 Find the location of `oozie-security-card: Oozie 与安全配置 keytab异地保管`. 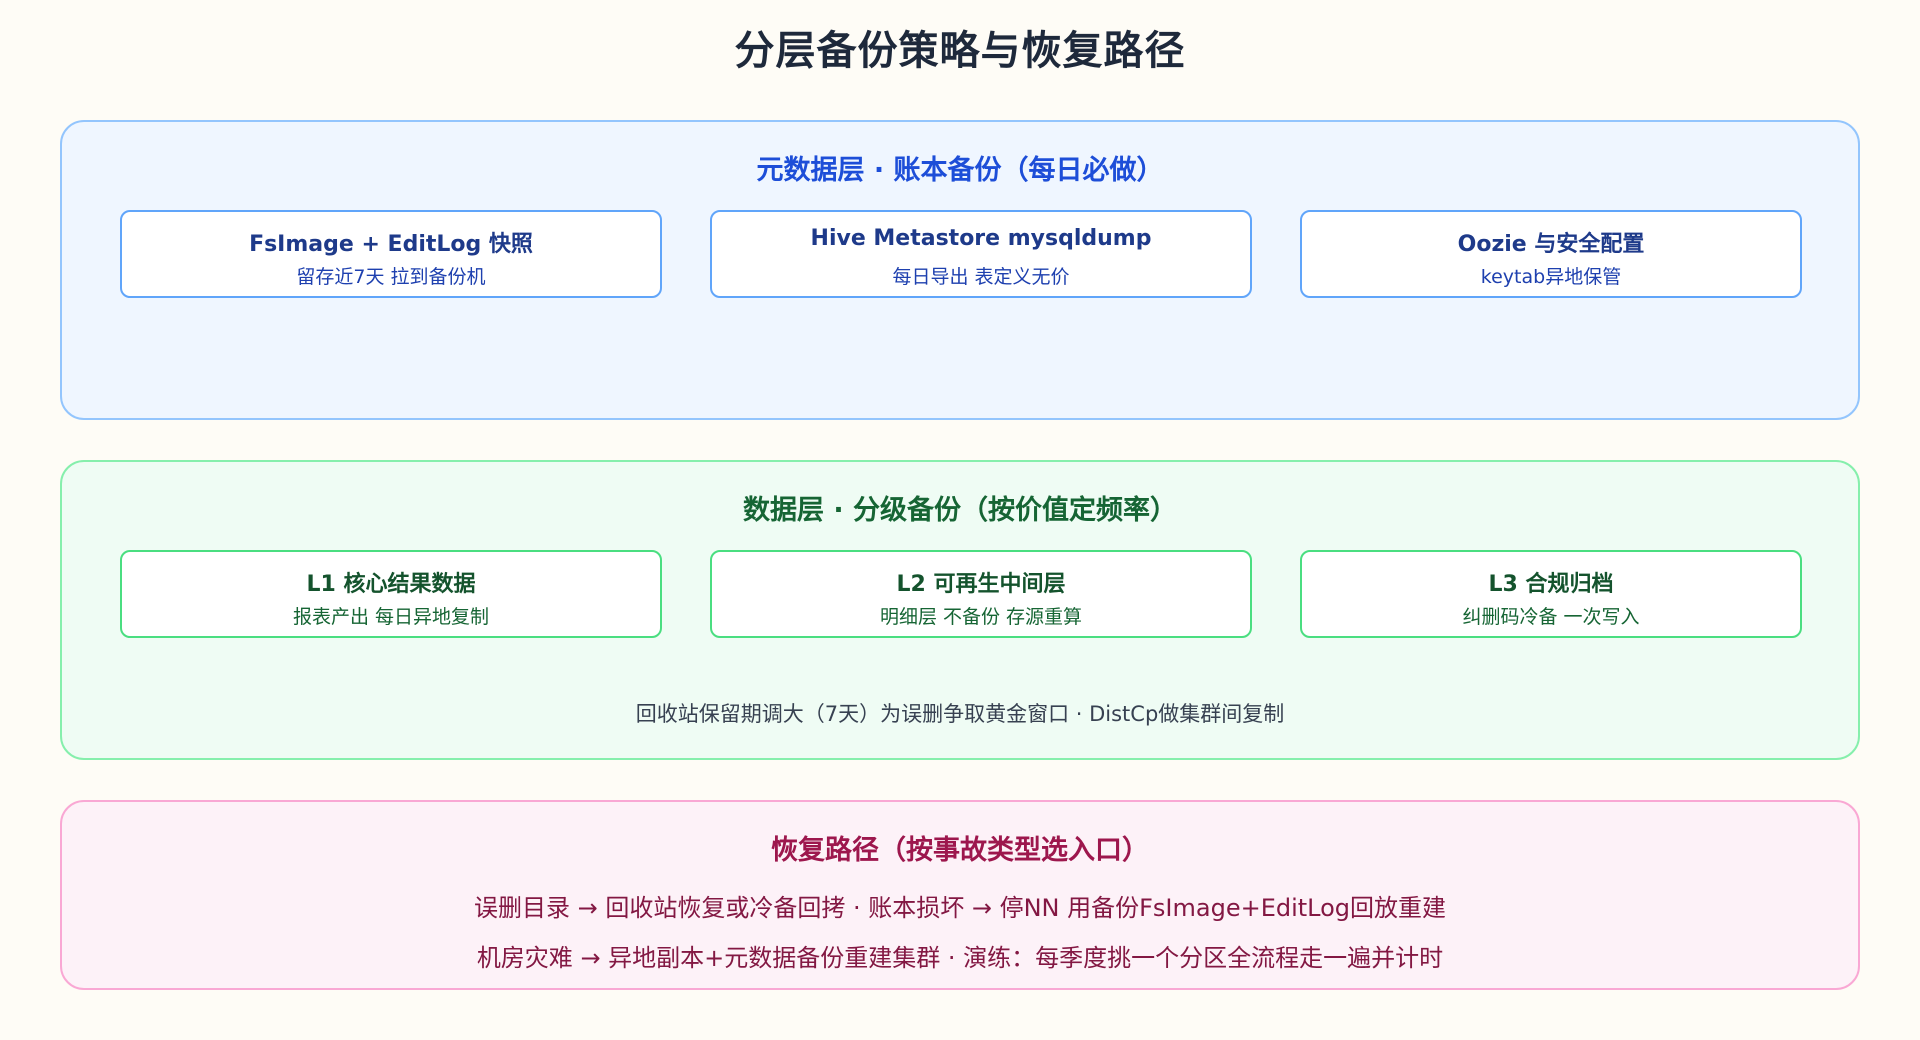

oozie-security-card: Oozie 与安全配置 keytab异地保管 is located at coordinates (1551, 254).